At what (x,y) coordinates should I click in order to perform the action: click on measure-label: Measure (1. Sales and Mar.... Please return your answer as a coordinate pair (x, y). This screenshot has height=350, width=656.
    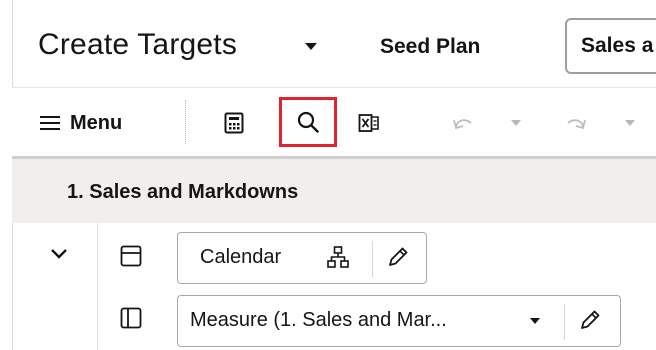
    Looking at the image, I should click on (318, 320).